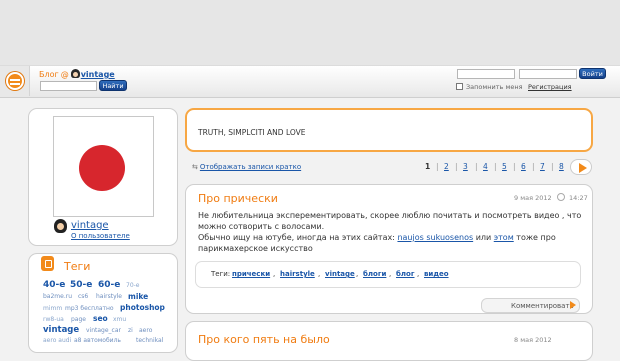 The width and height of the screenshot is (620, 361). Describe the element at coordinates (102, 168) in the screenshot. I see `red-sun-image` at that location.